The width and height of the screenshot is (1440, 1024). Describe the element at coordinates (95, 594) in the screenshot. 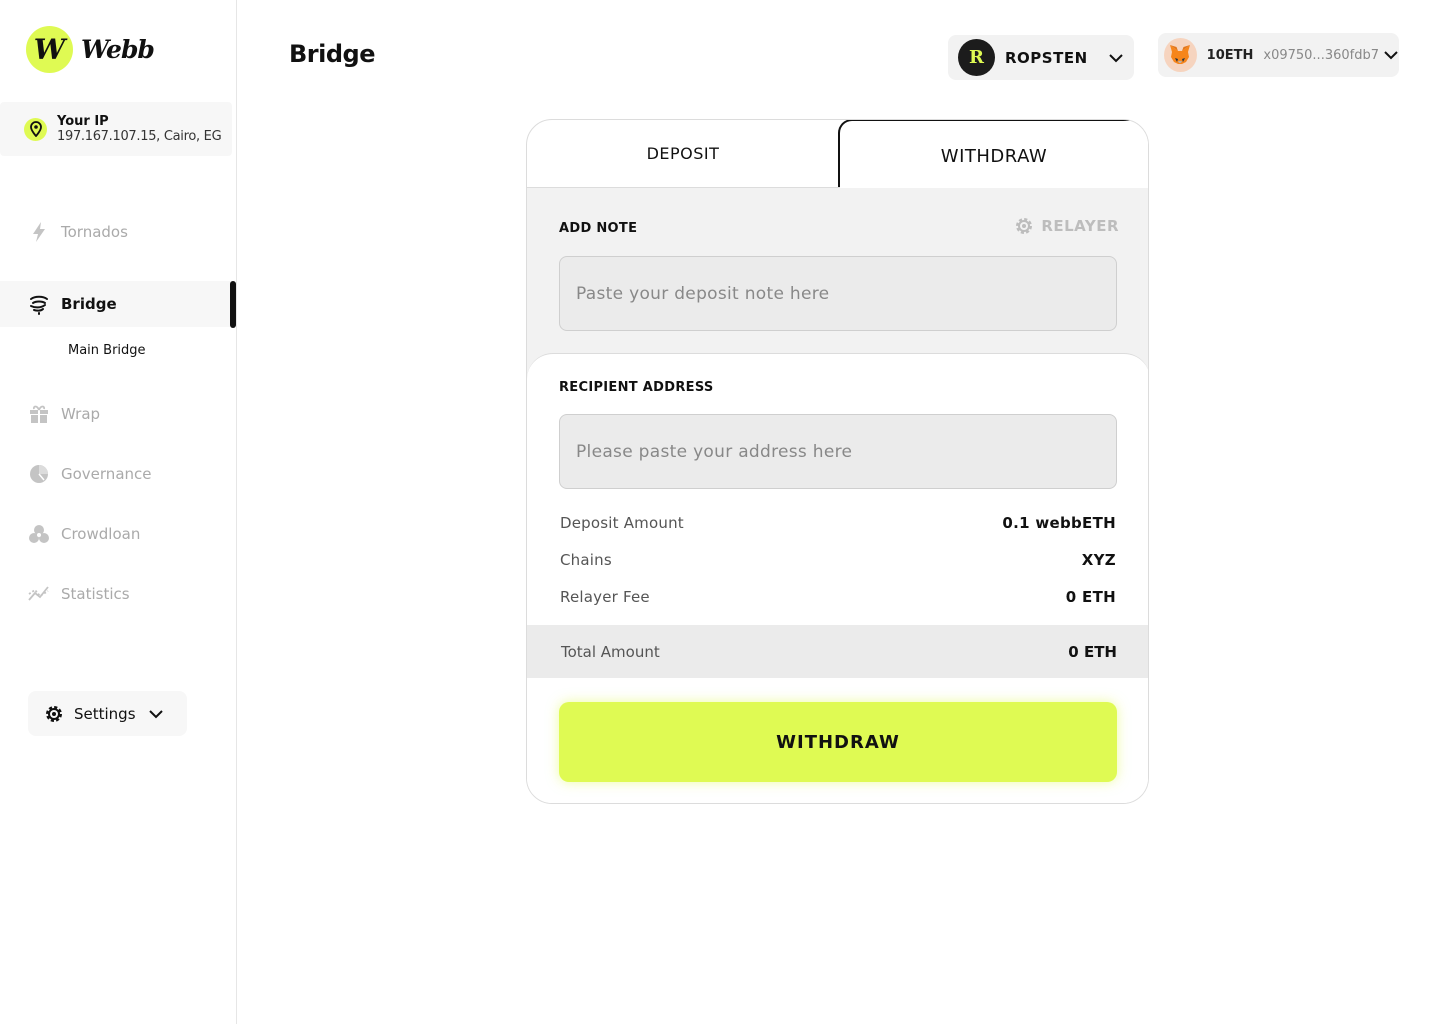

I see `sidebar-item-label: Statistics` at that location.